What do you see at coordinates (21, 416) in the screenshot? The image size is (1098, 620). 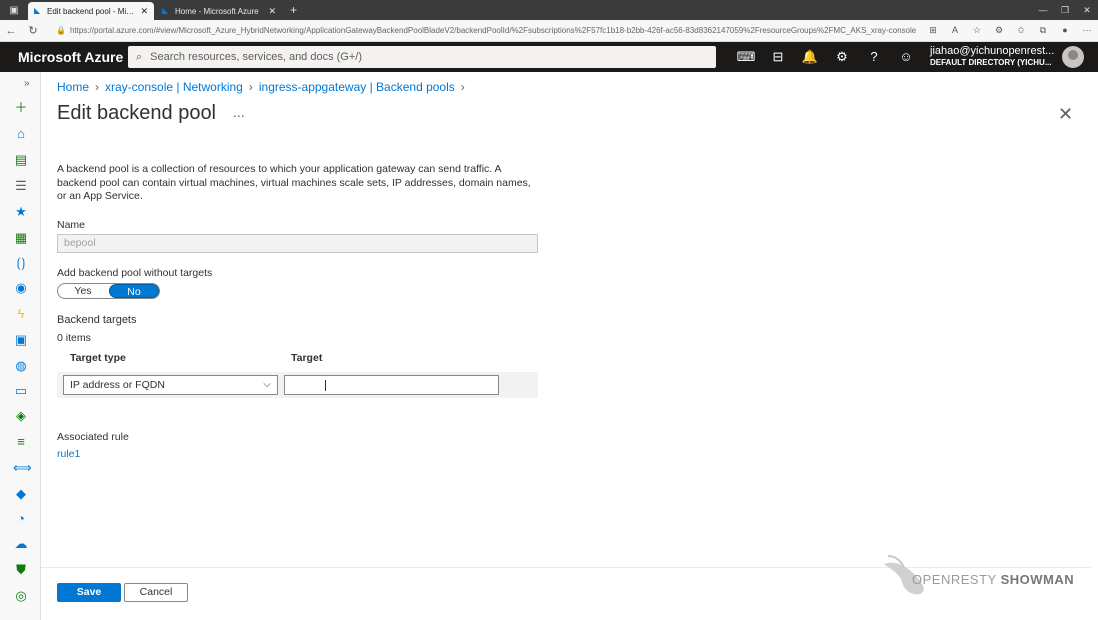 I see `load-balancers-icon: ◈` at bounding box center [21, 416].